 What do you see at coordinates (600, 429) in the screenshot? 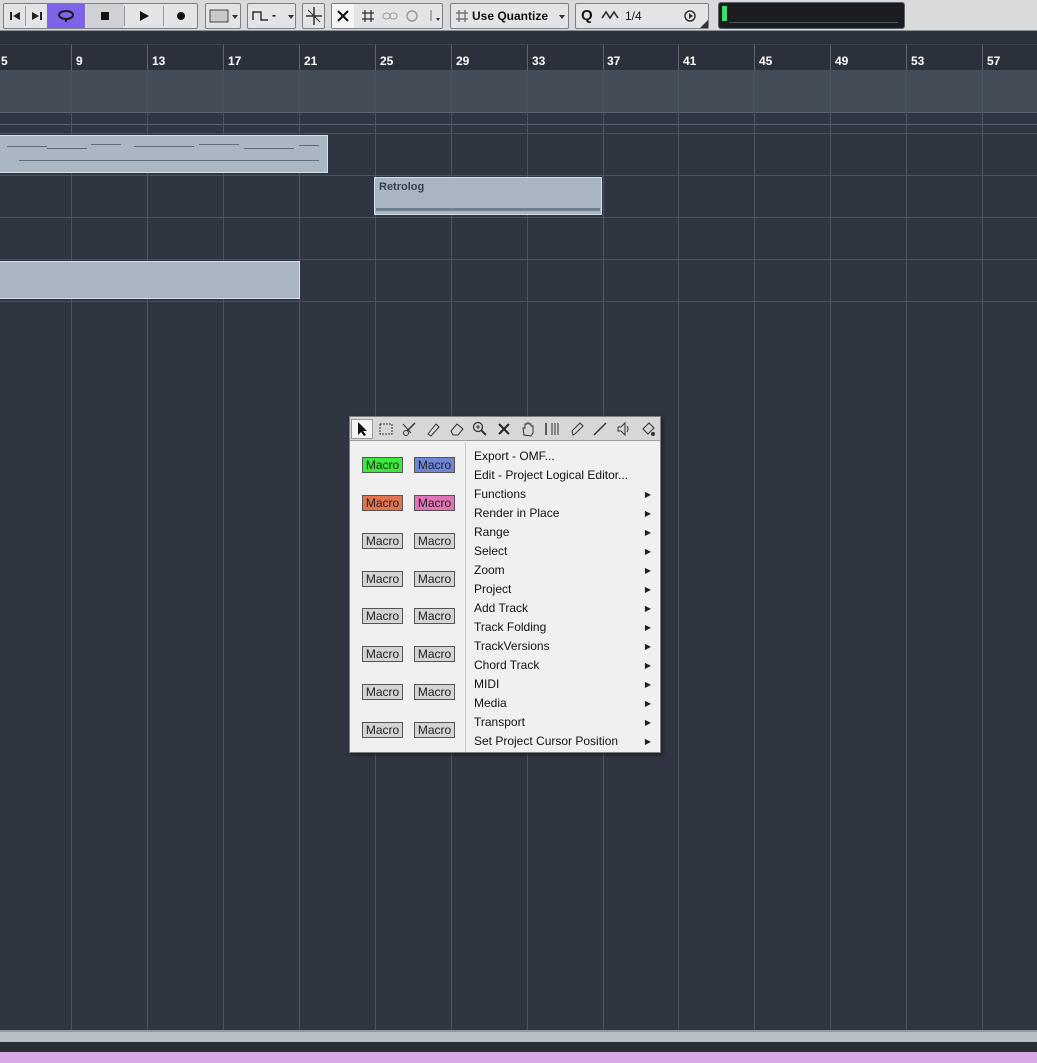
I see `line-tool-icon` at bounding box center [600, 429].